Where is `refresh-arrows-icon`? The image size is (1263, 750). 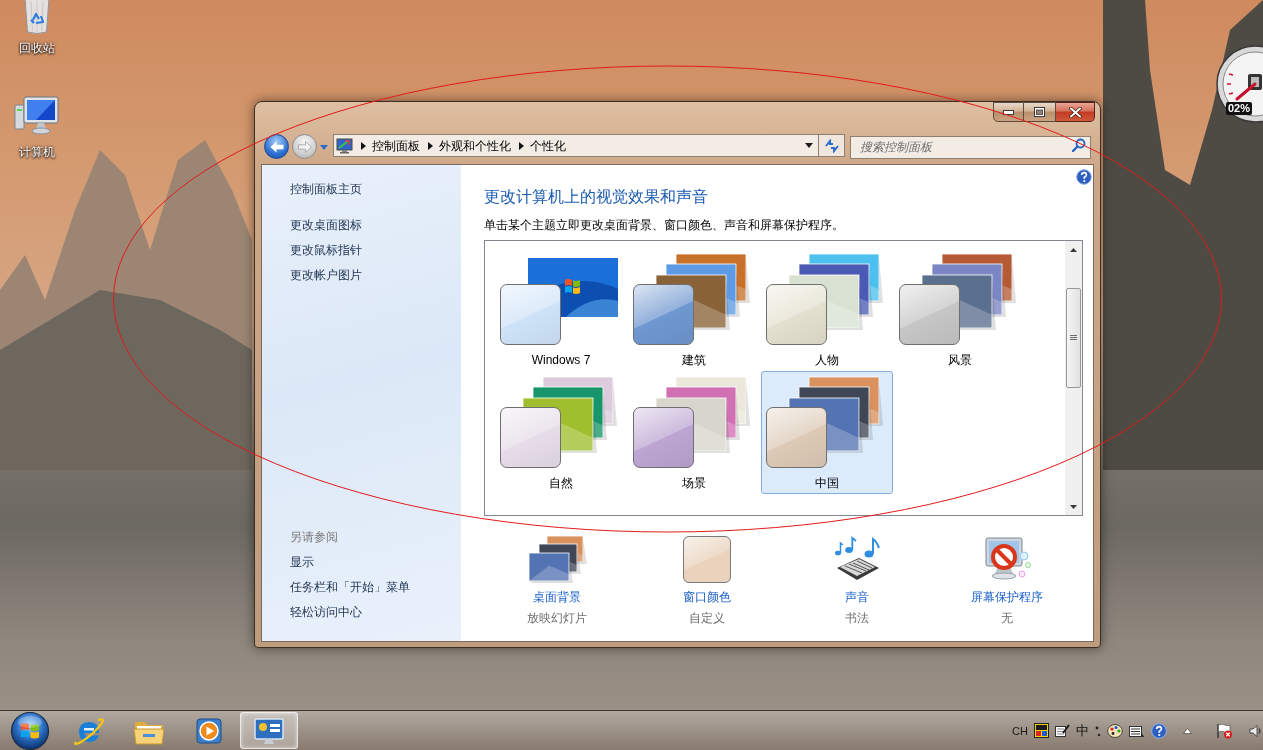
refresh-arrows-icon is located at coordinates (831, 145).